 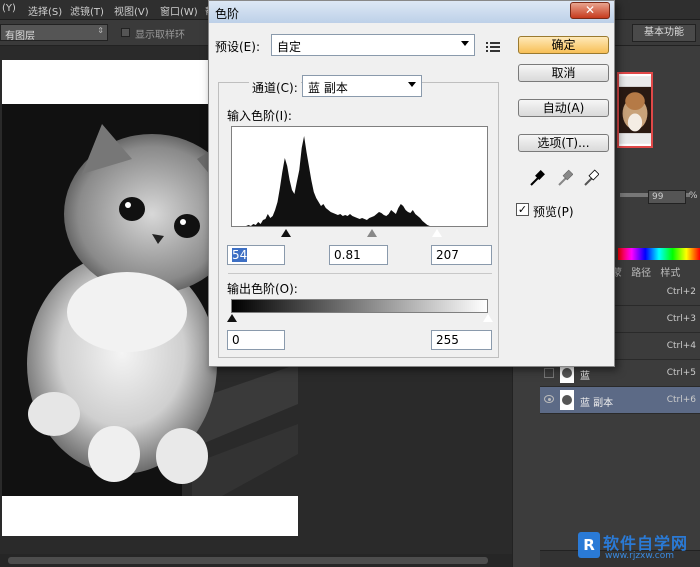 What do you see at coordinates (659, 254) in the screenshot?
I see `color-spectrum` at bounding box center [659, 254].